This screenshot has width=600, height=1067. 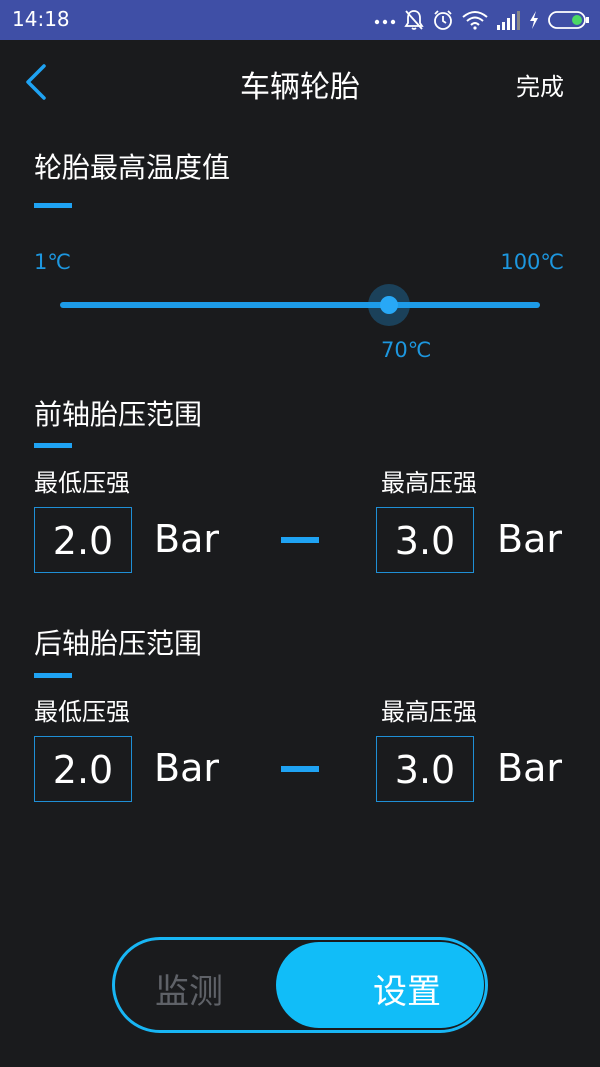 What do you see at coordinates (53, 205) in the screenshot?
I see `temperature-accent-bar` at bounding box center [53, 205].